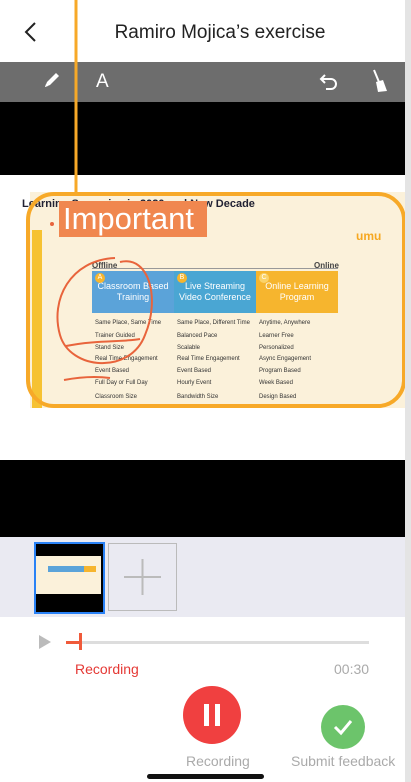  I want to click on plus-icon, so click(142, 577).